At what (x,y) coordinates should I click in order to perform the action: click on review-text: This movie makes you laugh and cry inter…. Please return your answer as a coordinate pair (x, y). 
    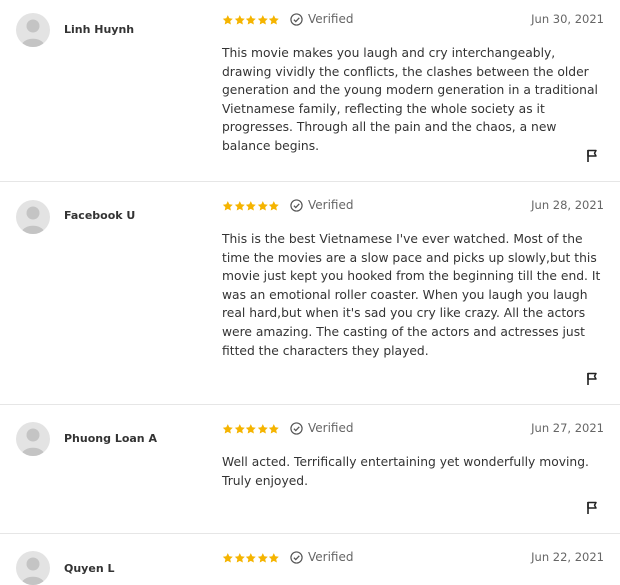
    Looking at the image, I should click on (410, 99).